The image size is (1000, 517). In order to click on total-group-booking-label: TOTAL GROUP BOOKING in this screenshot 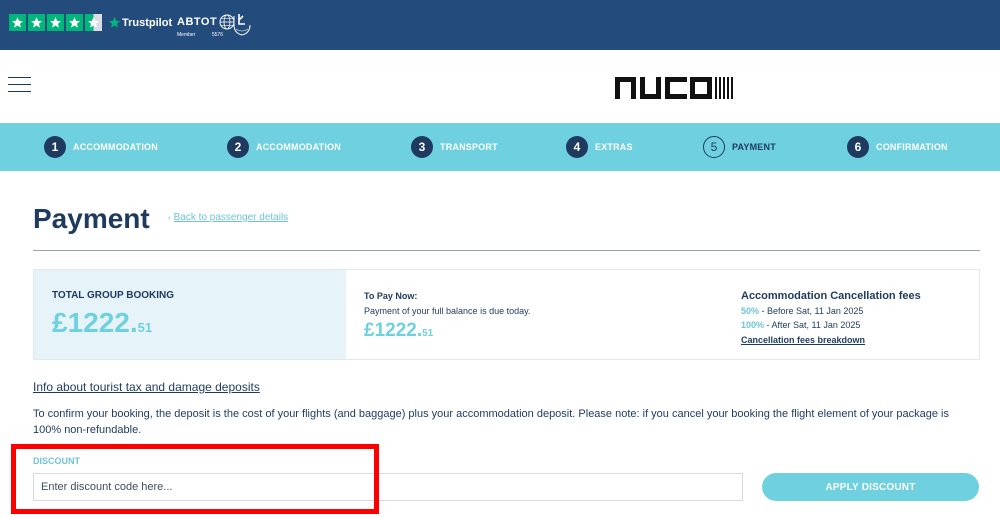, I will do `click(113, 295)`.